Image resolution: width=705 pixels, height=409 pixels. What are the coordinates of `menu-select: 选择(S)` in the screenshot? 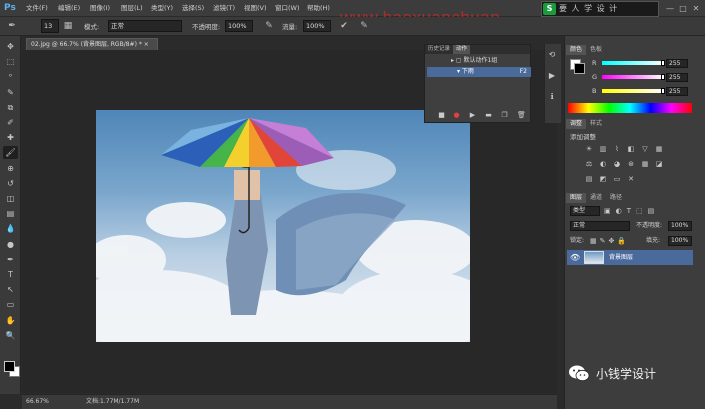 It's located at (193, 8).